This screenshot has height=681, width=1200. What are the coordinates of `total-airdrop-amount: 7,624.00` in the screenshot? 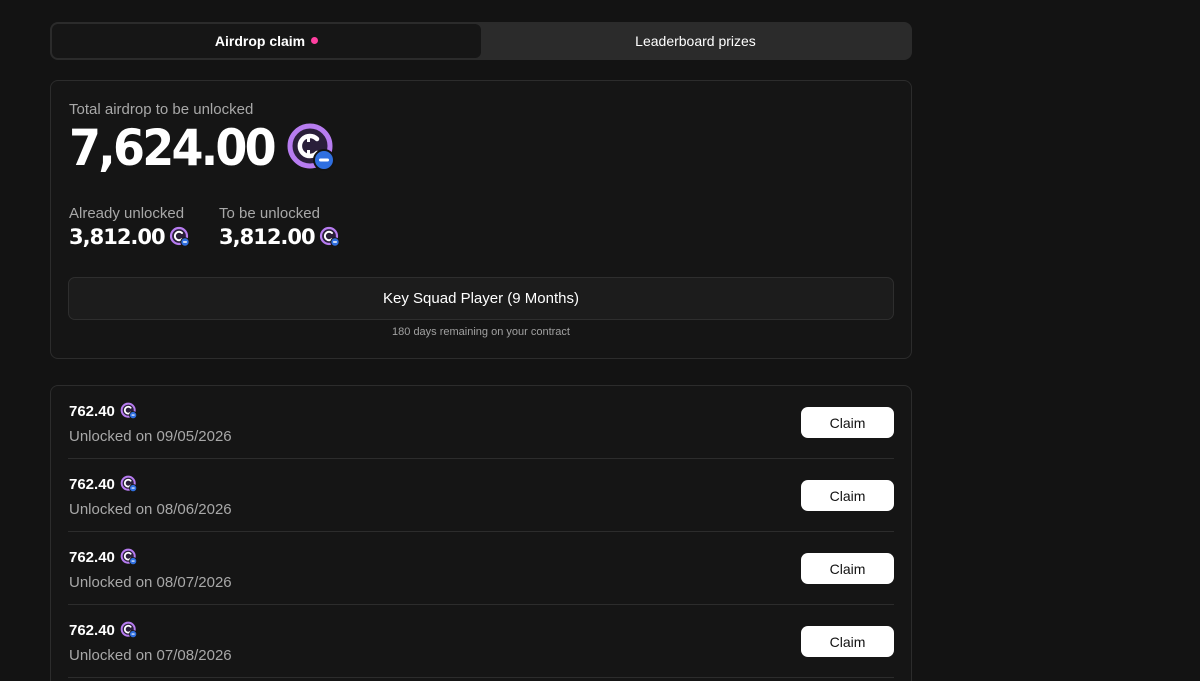 It's located at (173, 148).